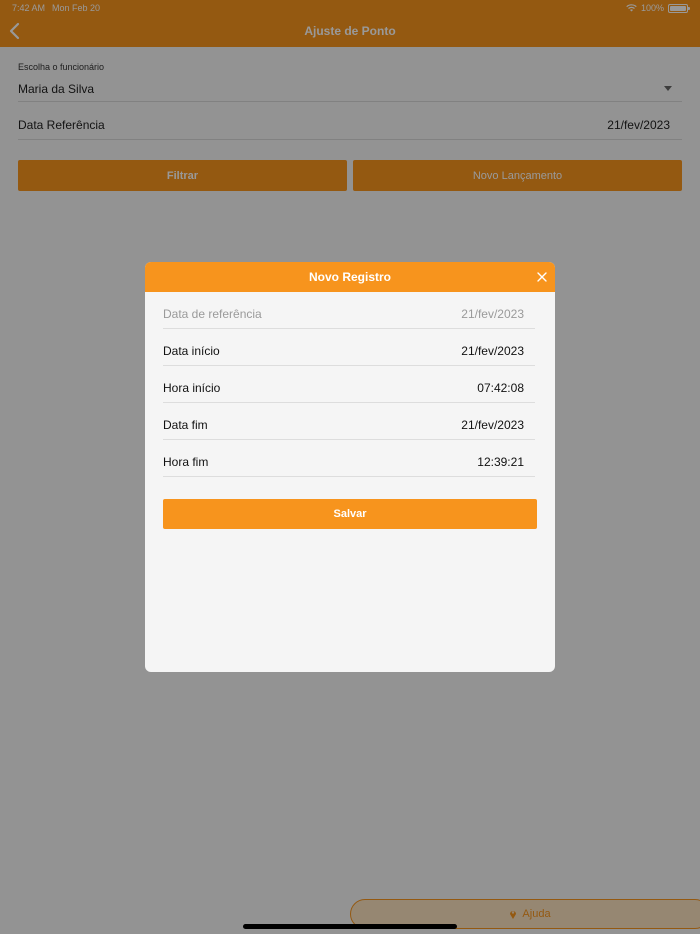 This screenshot has width=700, height=934. Describe the element at coordinates (349, 310) in the screenshot. I see `reference-date-row: Data de referência 21/fev/2023` at that location.